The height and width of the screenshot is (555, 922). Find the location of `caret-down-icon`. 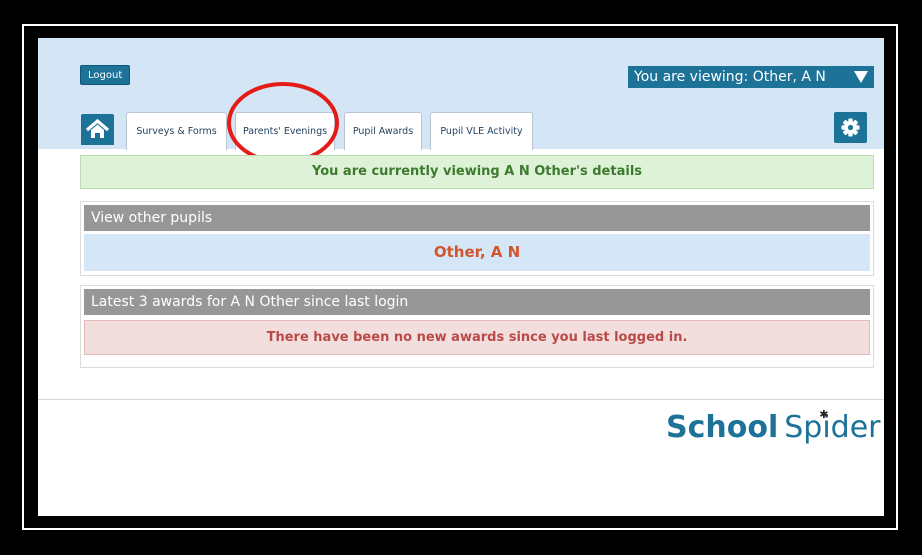

caret-down-icon is located at coordinates (861, 77).